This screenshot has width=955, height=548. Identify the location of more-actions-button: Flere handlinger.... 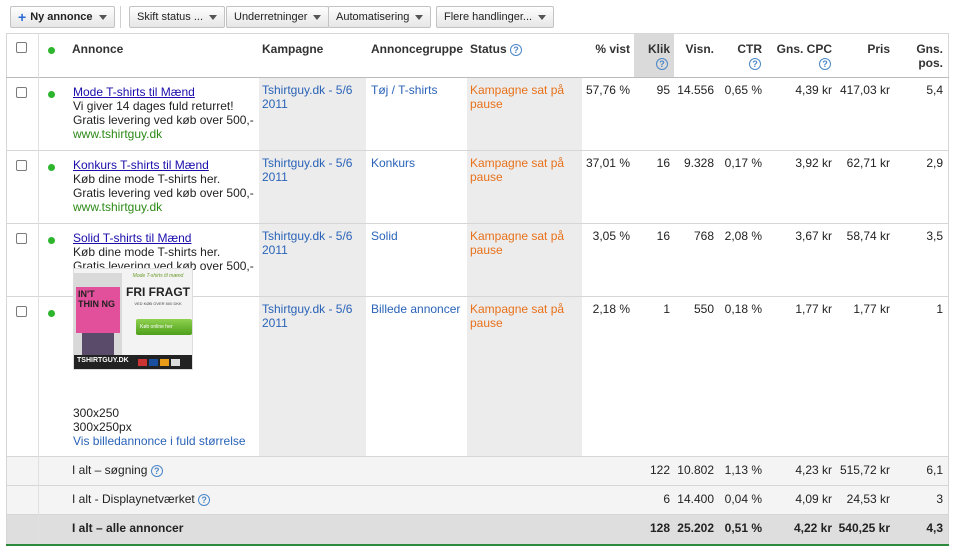
(495, 17).